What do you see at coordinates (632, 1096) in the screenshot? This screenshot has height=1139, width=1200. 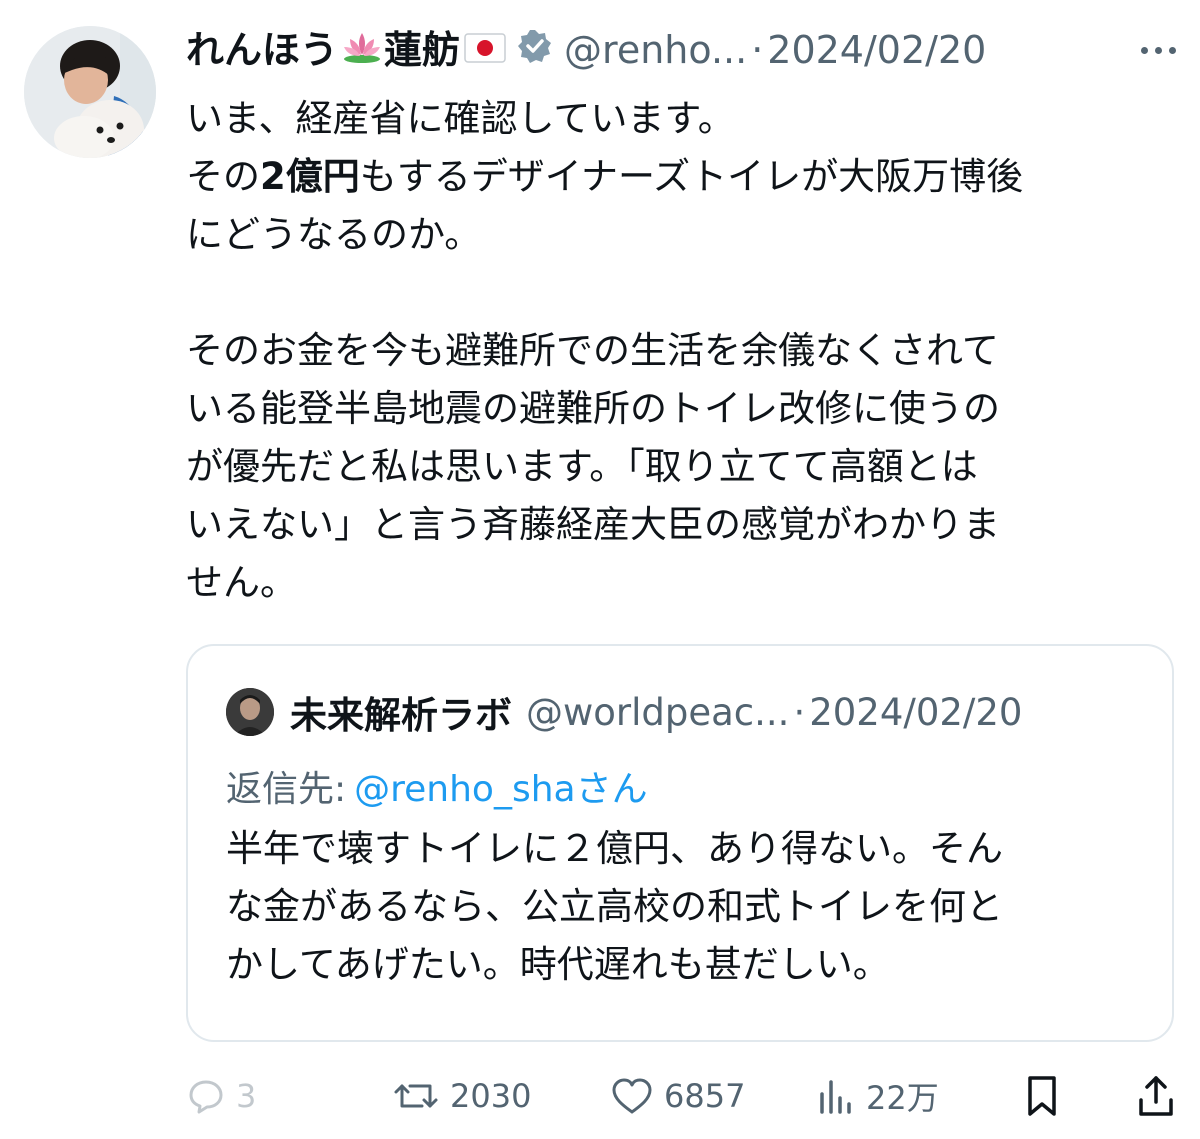 I see `heart-icon` at bounding box center [632, 1096].